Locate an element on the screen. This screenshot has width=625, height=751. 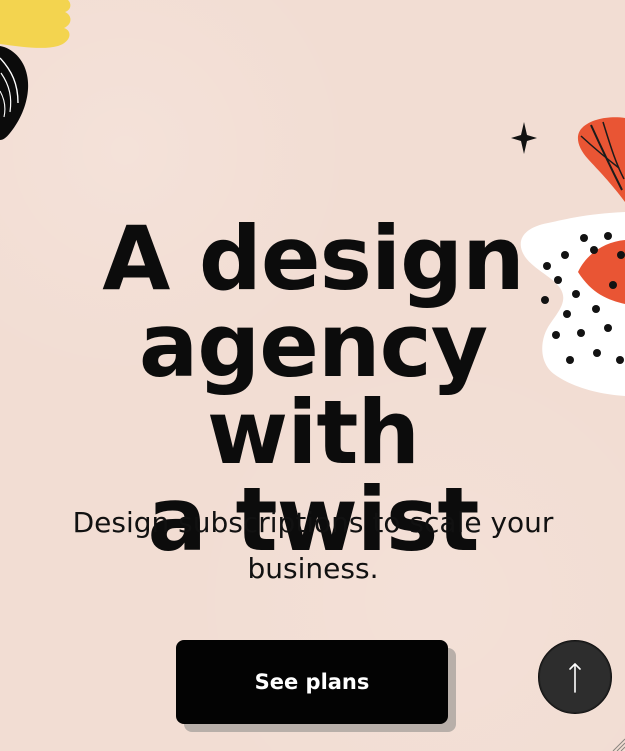
scroll-to-top-button is located at coordinates (575, 677).